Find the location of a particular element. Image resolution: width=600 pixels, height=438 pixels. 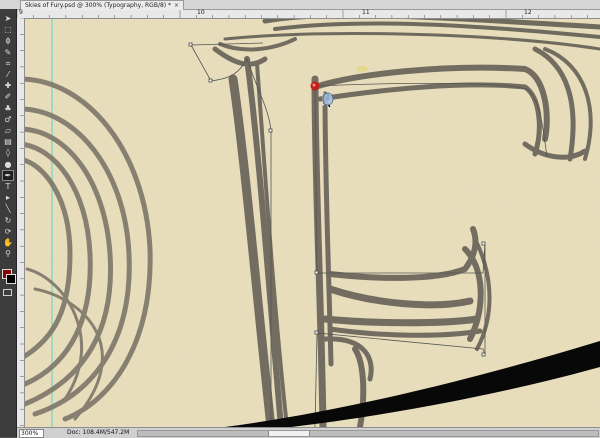

clone-stamp-tool-icon: ♣ is located at coordinates (8, 108).